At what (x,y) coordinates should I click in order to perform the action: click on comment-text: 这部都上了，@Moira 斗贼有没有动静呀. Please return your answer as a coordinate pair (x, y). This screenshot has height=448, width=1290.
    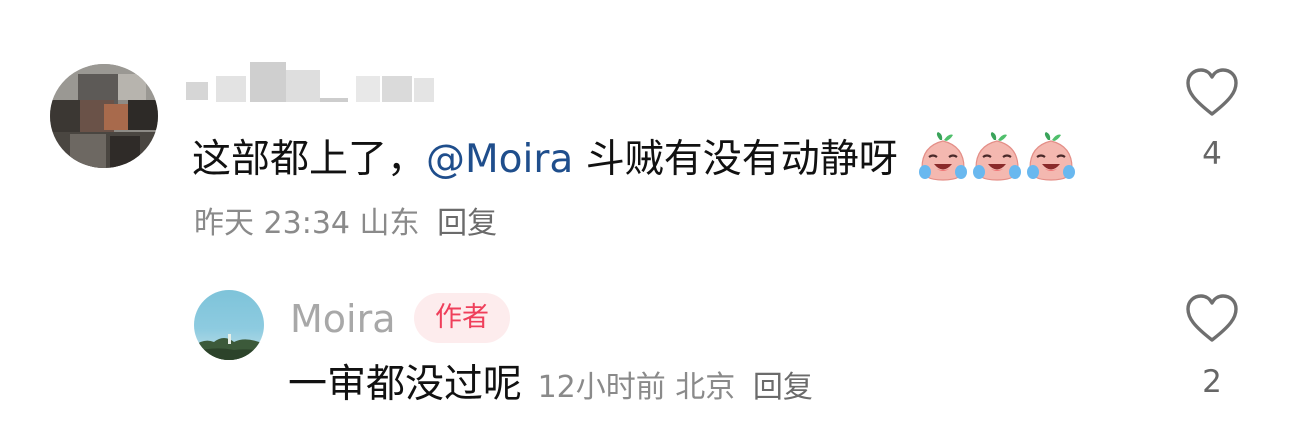
    Looking at the image, I should click on (635, 158).